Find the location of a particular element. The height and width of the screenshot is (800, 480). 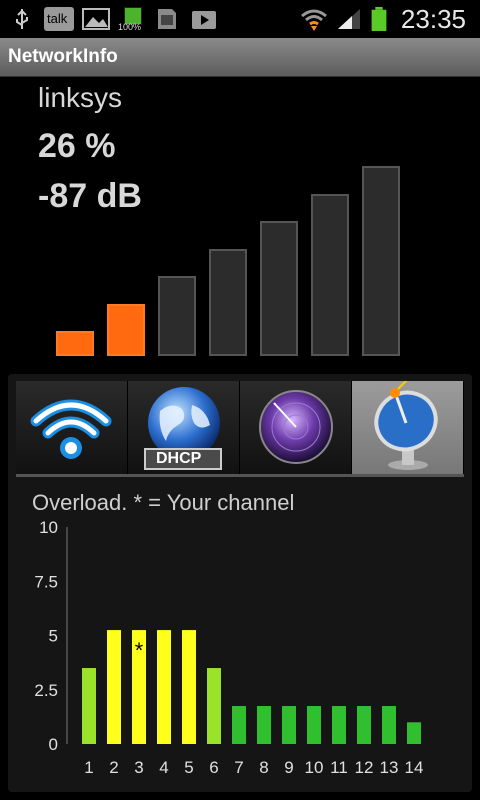

network-ssid: linksys is located at coordinates (80, 97).